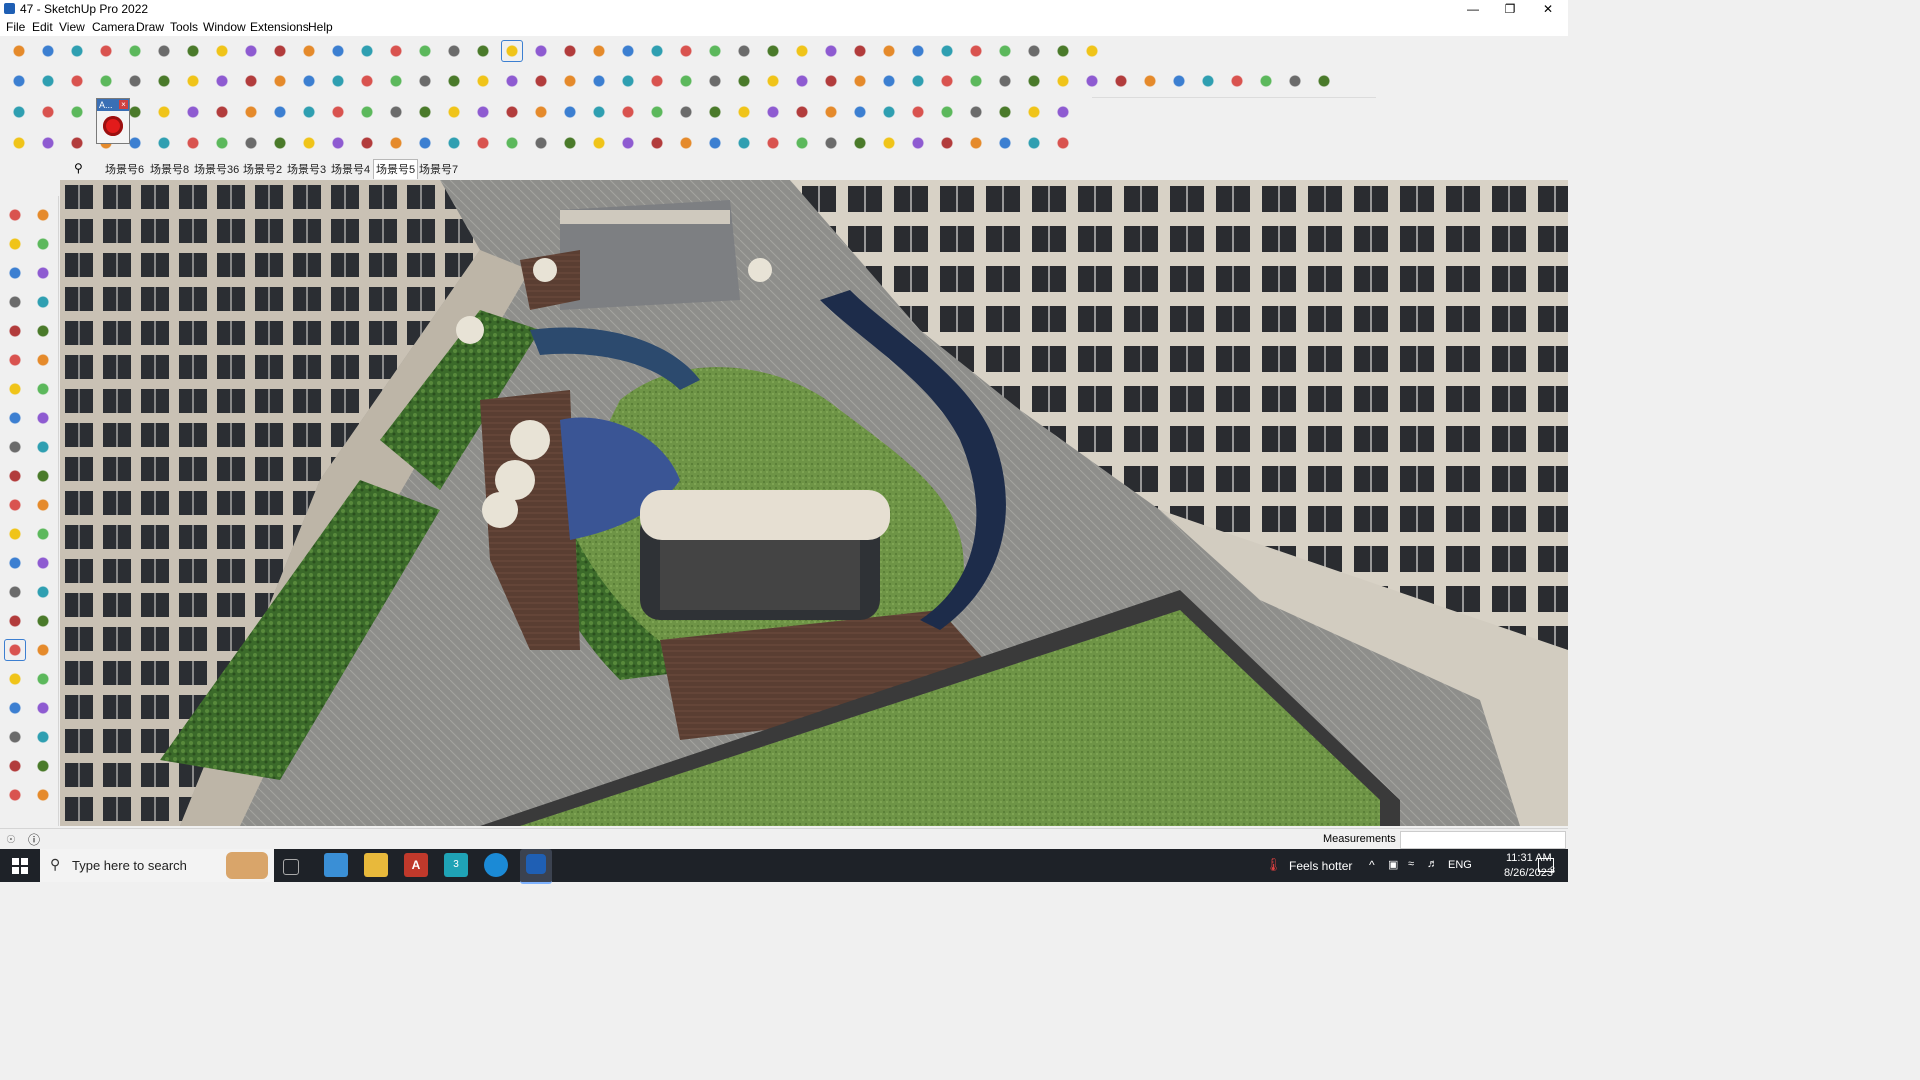  What do you see at coordinates (11, 839) in the screenshot?
I see `geolocation-icon: ☉` at bounding box center [11, 839].